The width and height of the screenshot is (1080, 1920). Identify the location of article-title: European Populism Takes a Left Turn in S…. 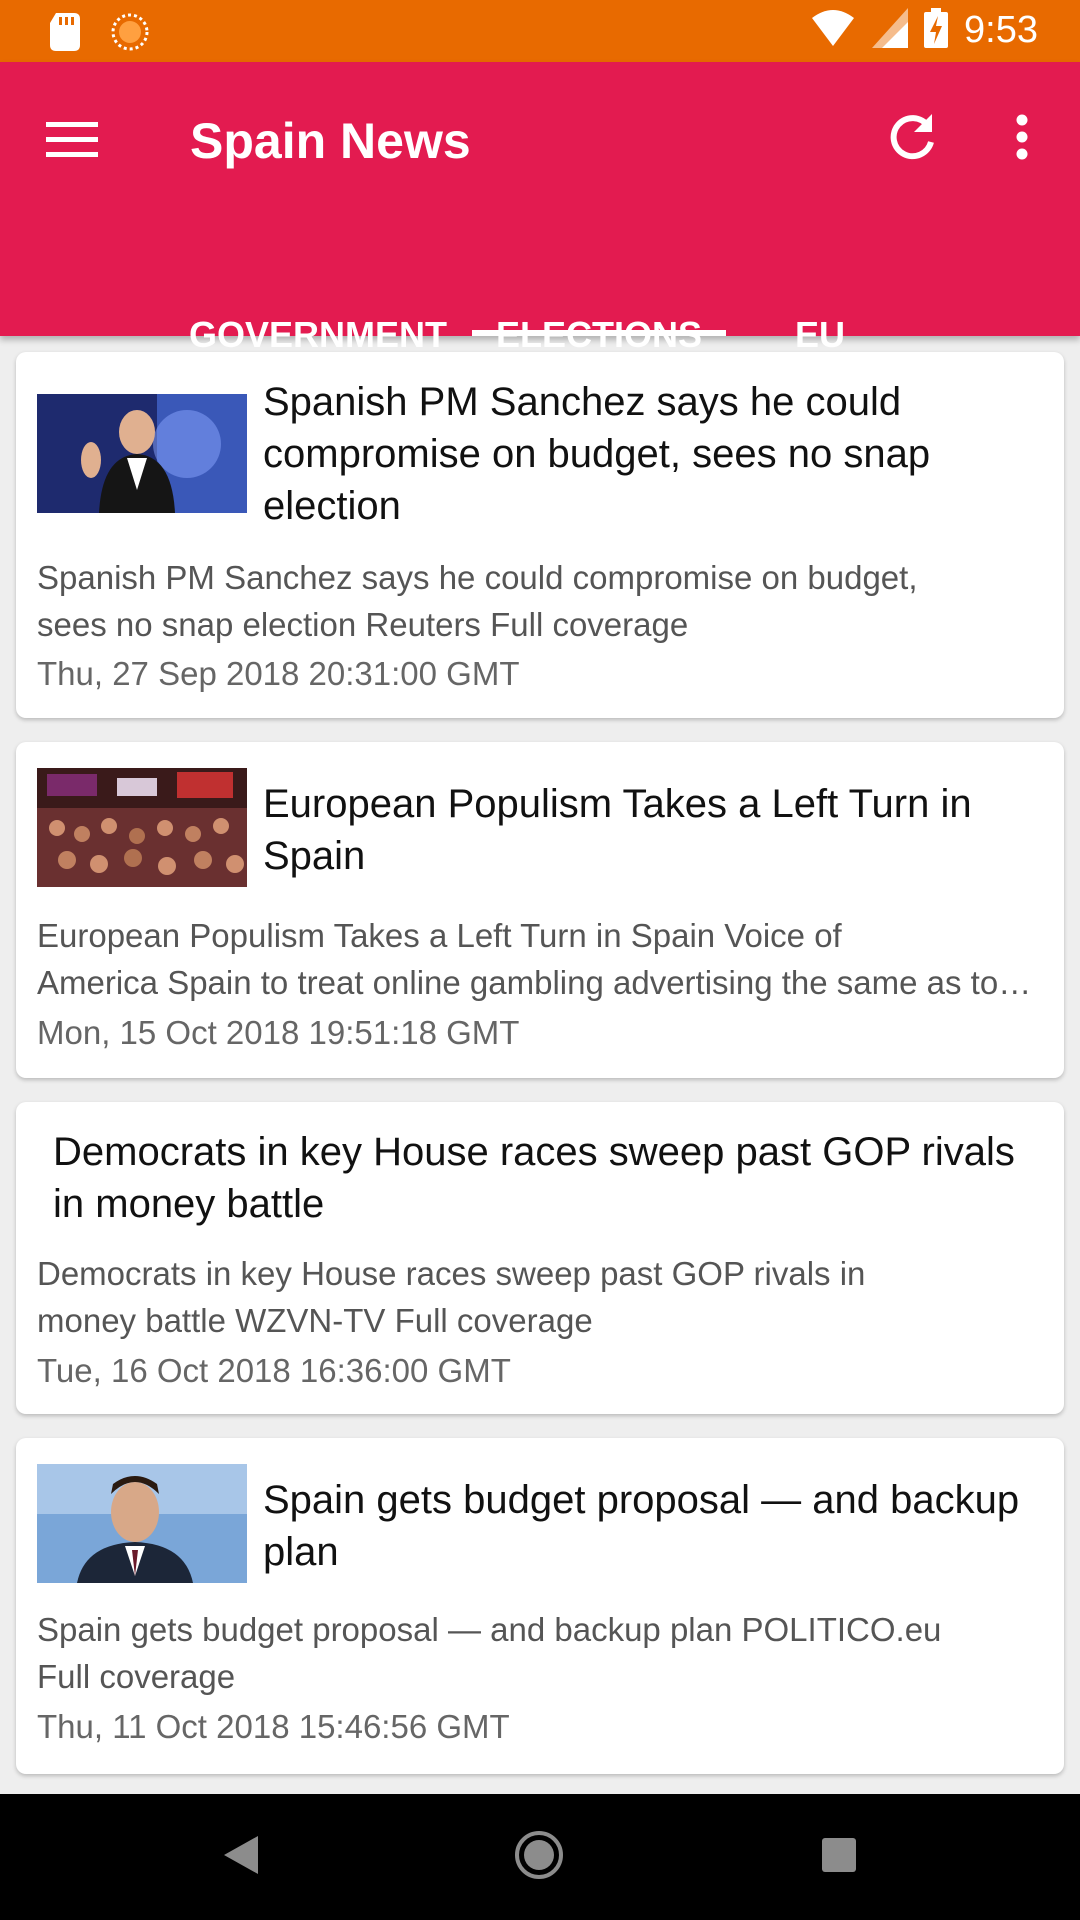
(617, 830).